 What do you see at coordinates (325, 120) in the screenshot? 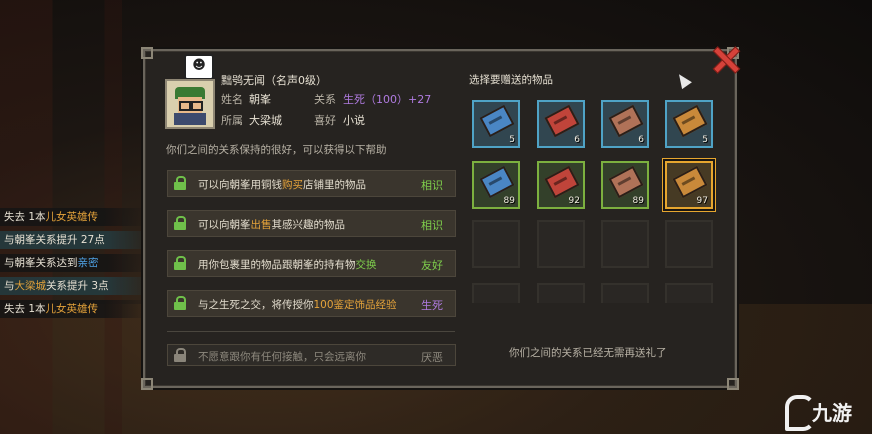
I see `hobby-label: 喜好` at bounding box center [325, 120].